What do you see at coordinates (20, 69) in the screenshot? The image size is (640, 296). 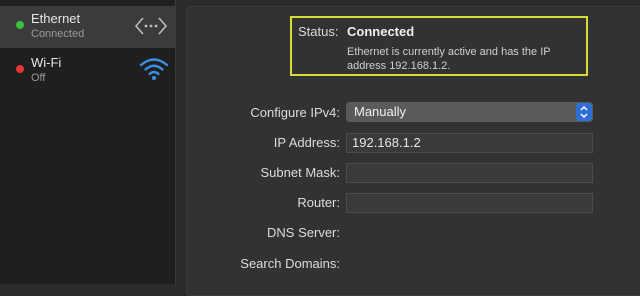 I see `off-status-dot` at bounding box center [20, 69].